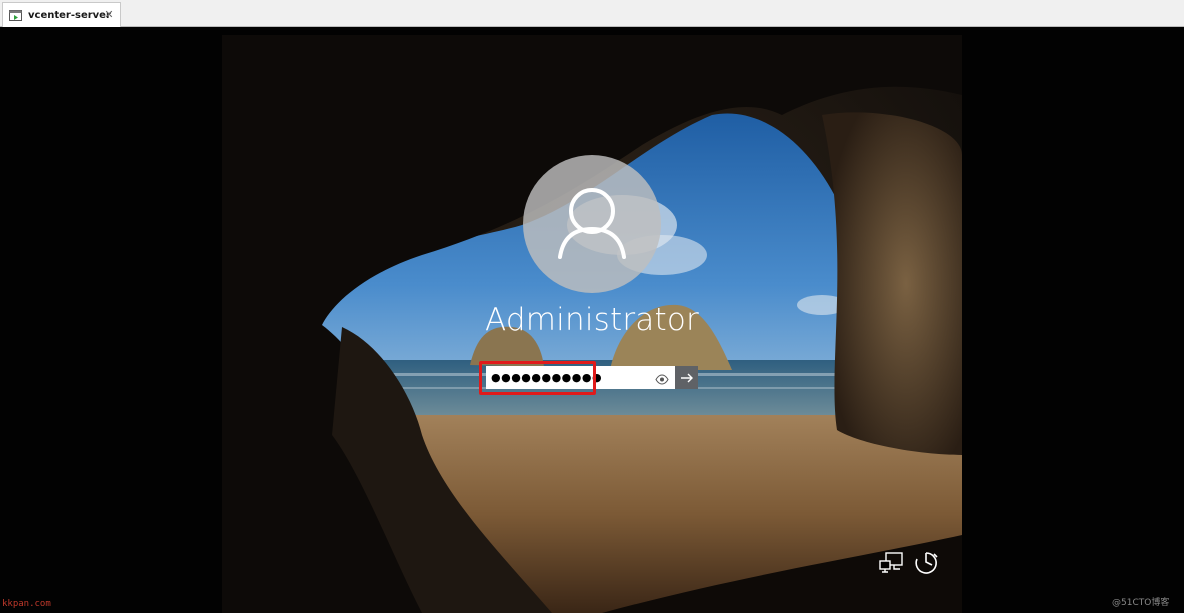 The height and width of the screenshot is (613, 1184). What do you see at coordinates (891, 563) in the screenshot?
I see `network-icon` at bounding box center [891, 563].